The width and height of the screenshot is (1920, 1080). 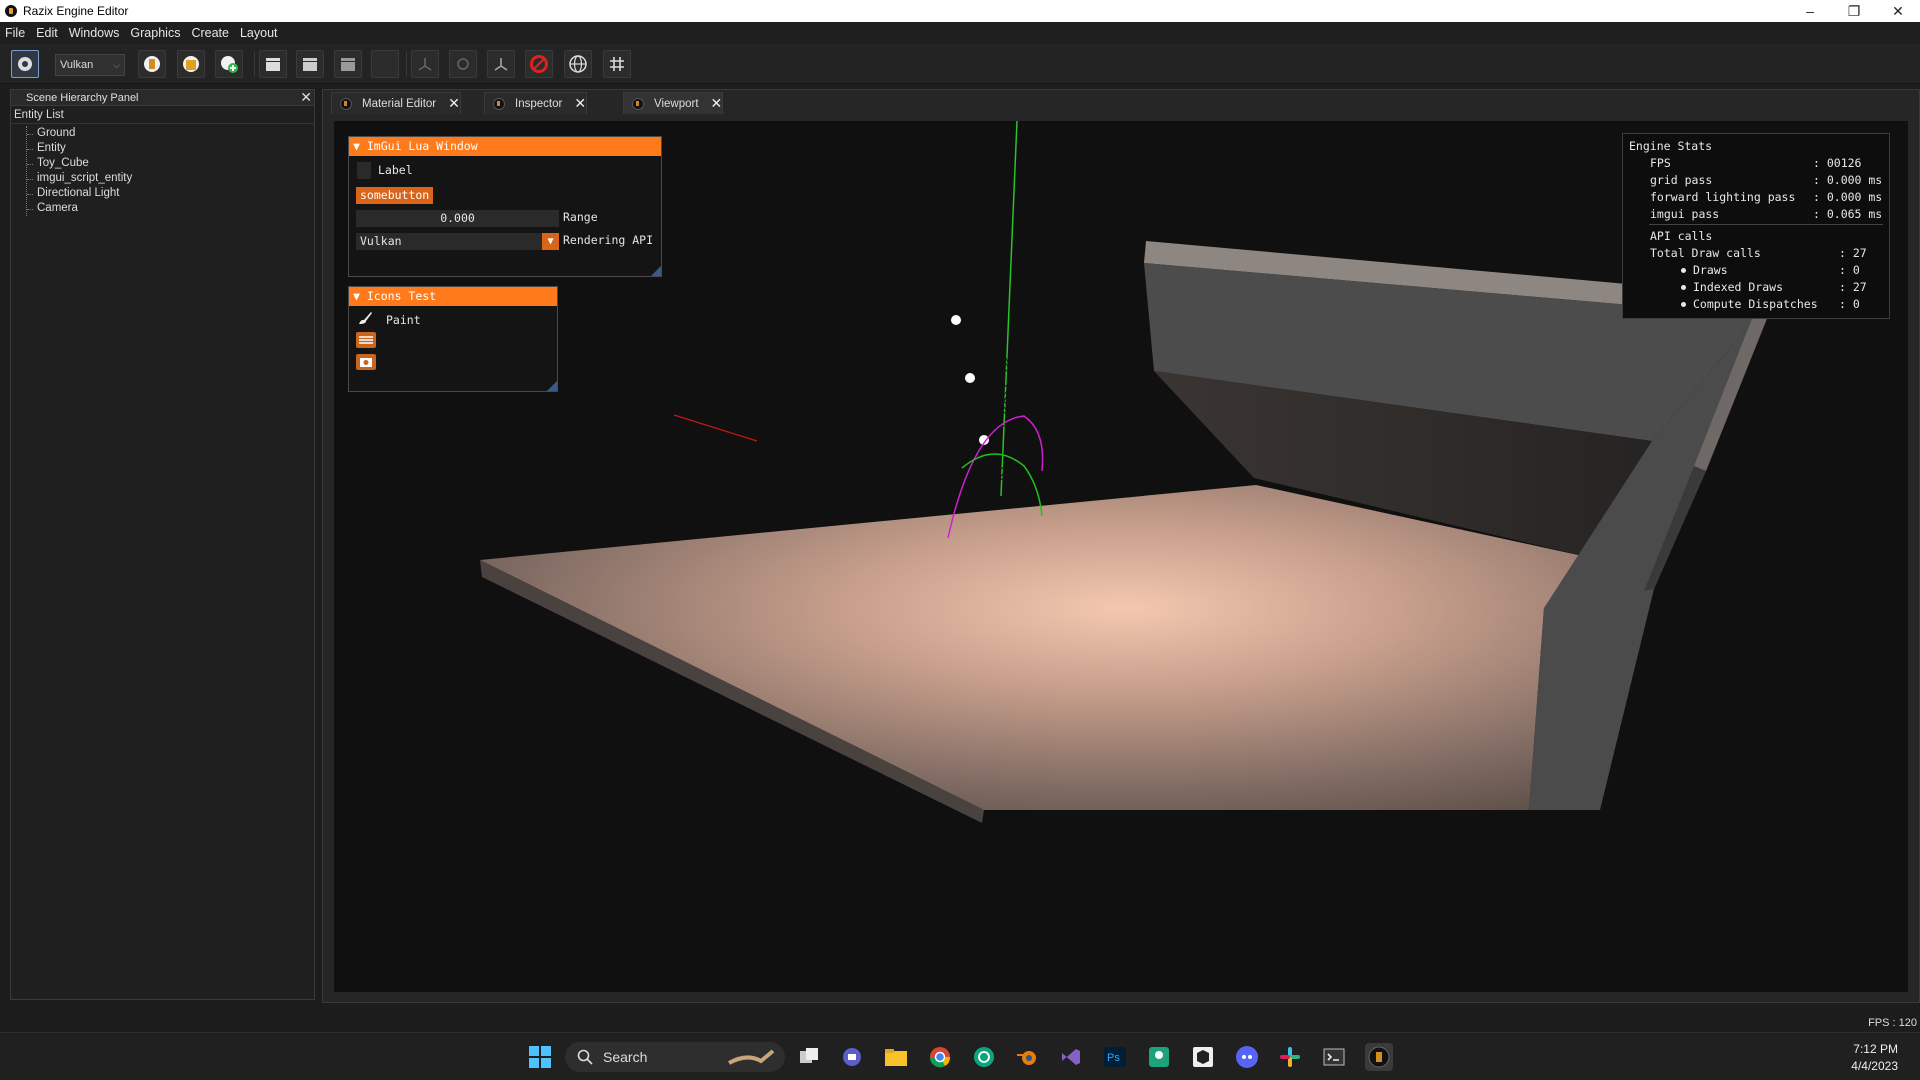 I want to click on entity-button, so click(x=191, y=64).